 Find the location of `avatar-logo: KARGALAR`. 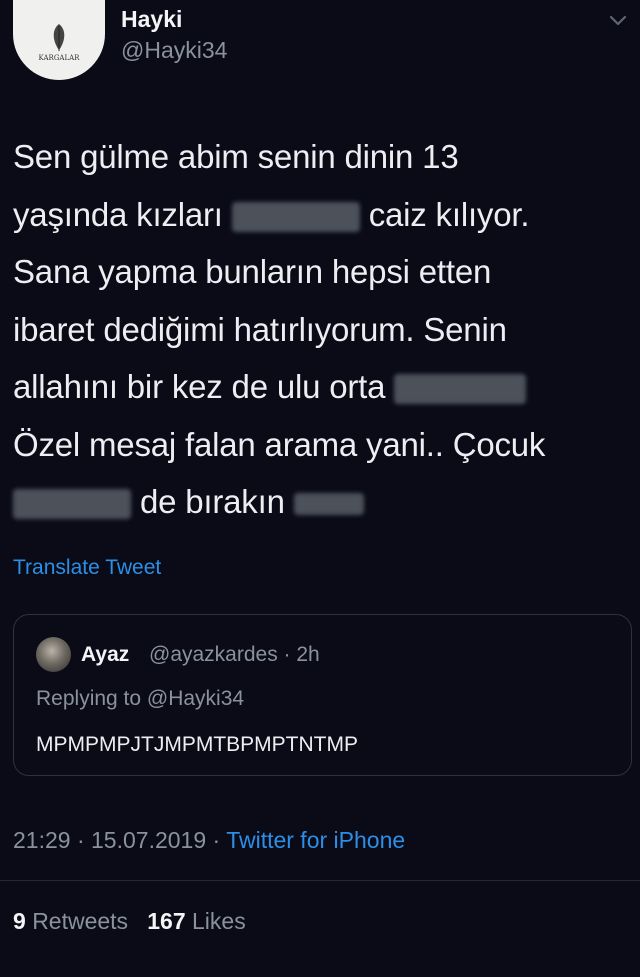

avatar-logo: KARGALAR is located at coordinates (59, 42).